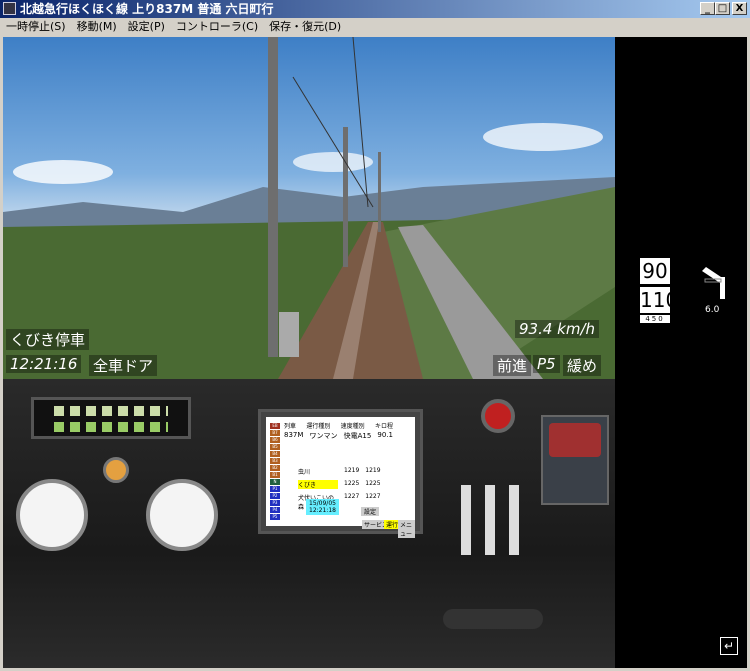  What do you see at coordinates (352, 470) in the screenshot?
I see `arrival: 1219` at bounding box center [352, 470].